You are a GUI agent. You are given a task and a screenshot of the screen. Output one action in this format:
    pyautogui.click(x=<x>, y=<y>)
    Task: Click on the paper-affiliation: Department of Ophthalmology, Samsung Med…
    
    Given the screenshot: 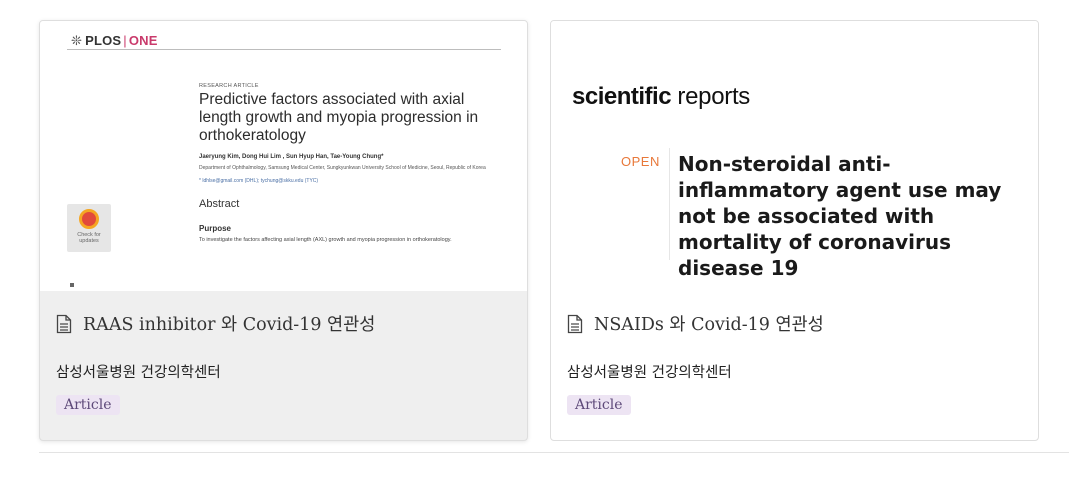 What is the action you would take?
    pyautogui.click(x=342, y=168)
    